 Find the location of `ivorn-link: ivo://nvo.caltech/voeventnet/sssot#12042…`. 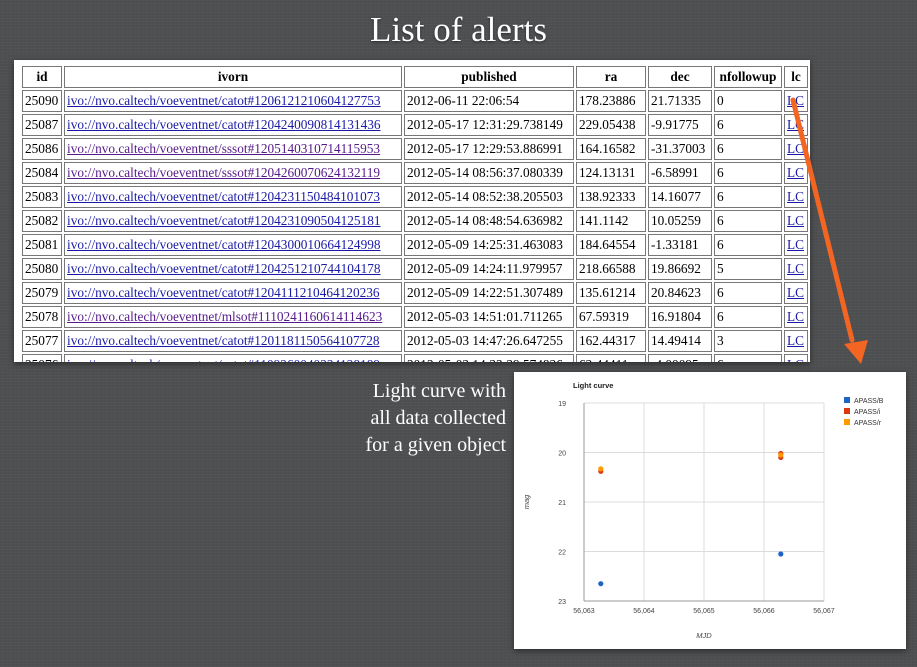

ivorn-link: ivo://nvo.caltech/voeventnet/sssot#12042… is located at coordinates (223, 172).